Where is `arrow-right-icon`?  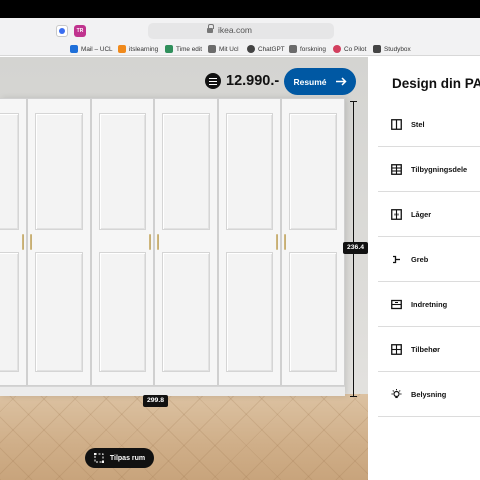
arrow-right-icon is located at coordinates (341, 81).